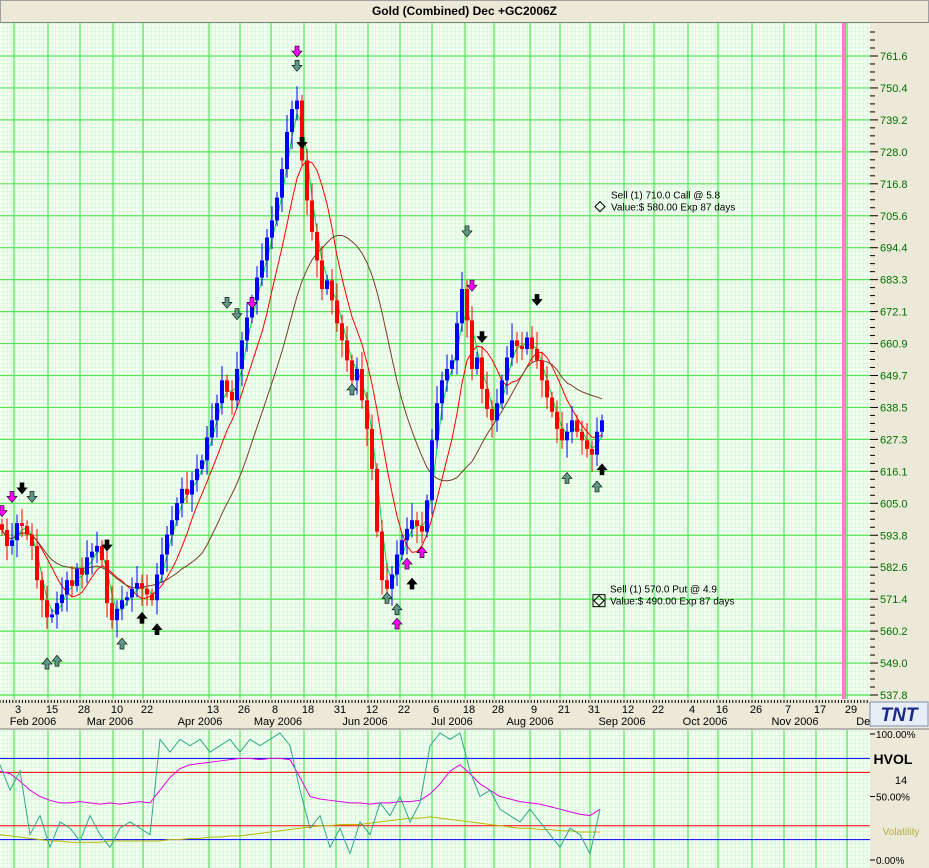  I want to click on y-tick-label: 627.3, so click(894, 440).